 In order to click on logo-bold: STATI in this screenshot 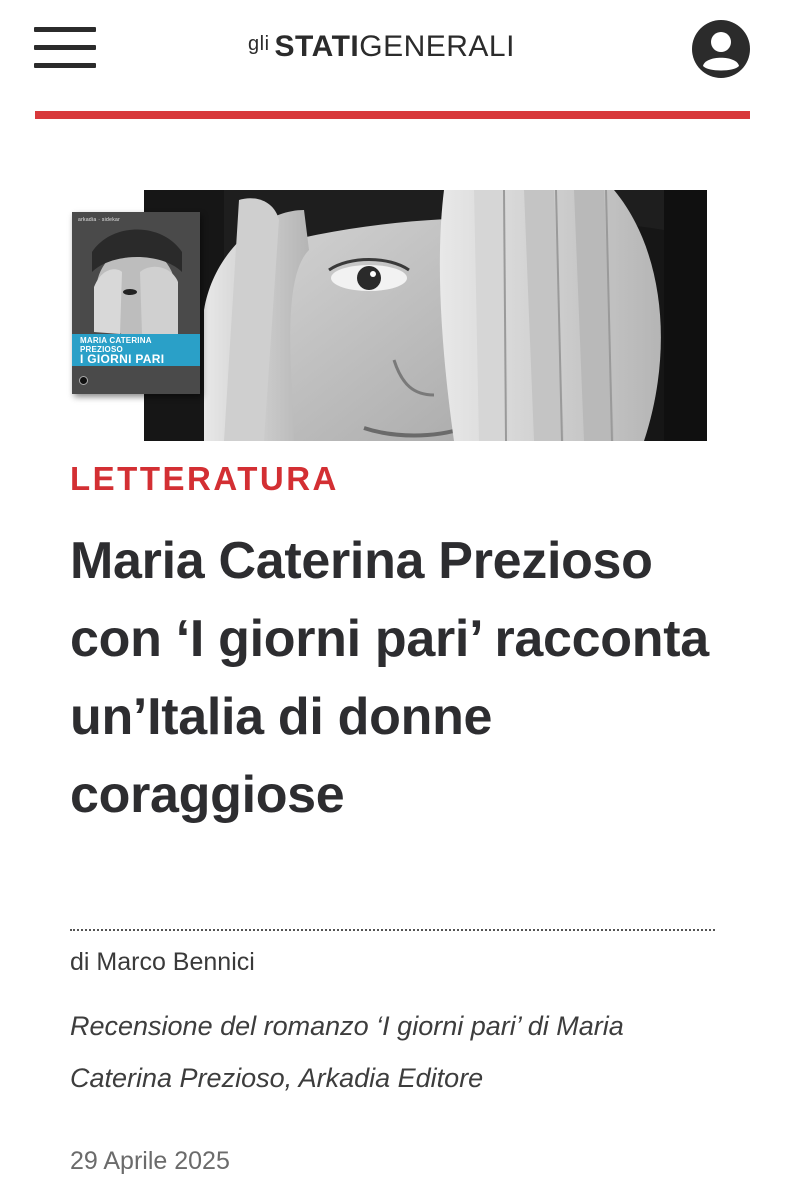, I will do `click(317, 46)`.